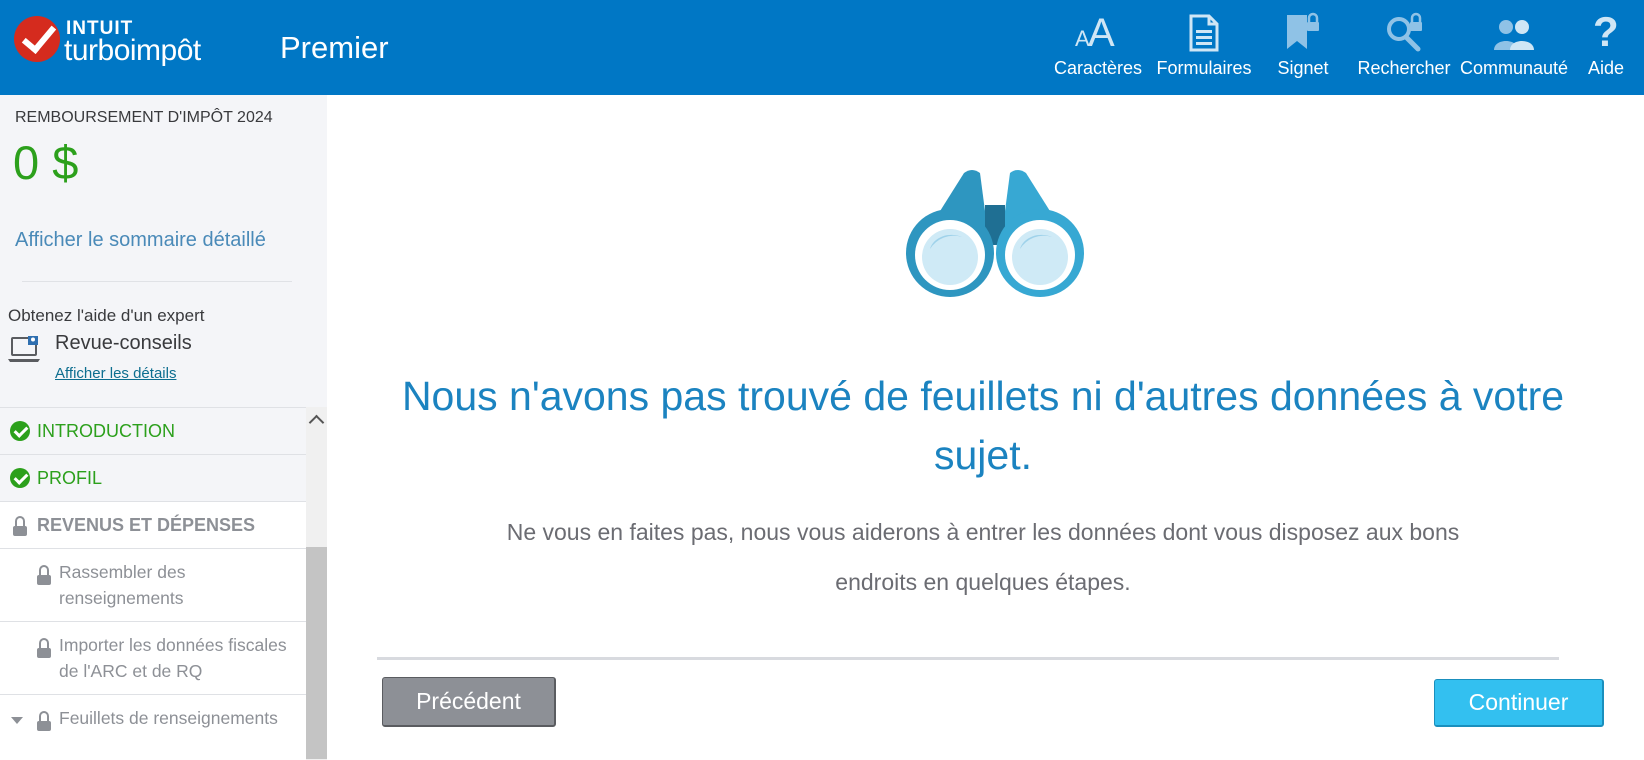 The height and width of the screenshot is (760, 1644). Describe the element at coordinates (146, 525) in the screenshot. I see `nav-item-label: REVENUS ET DÉPENSES` at that location.